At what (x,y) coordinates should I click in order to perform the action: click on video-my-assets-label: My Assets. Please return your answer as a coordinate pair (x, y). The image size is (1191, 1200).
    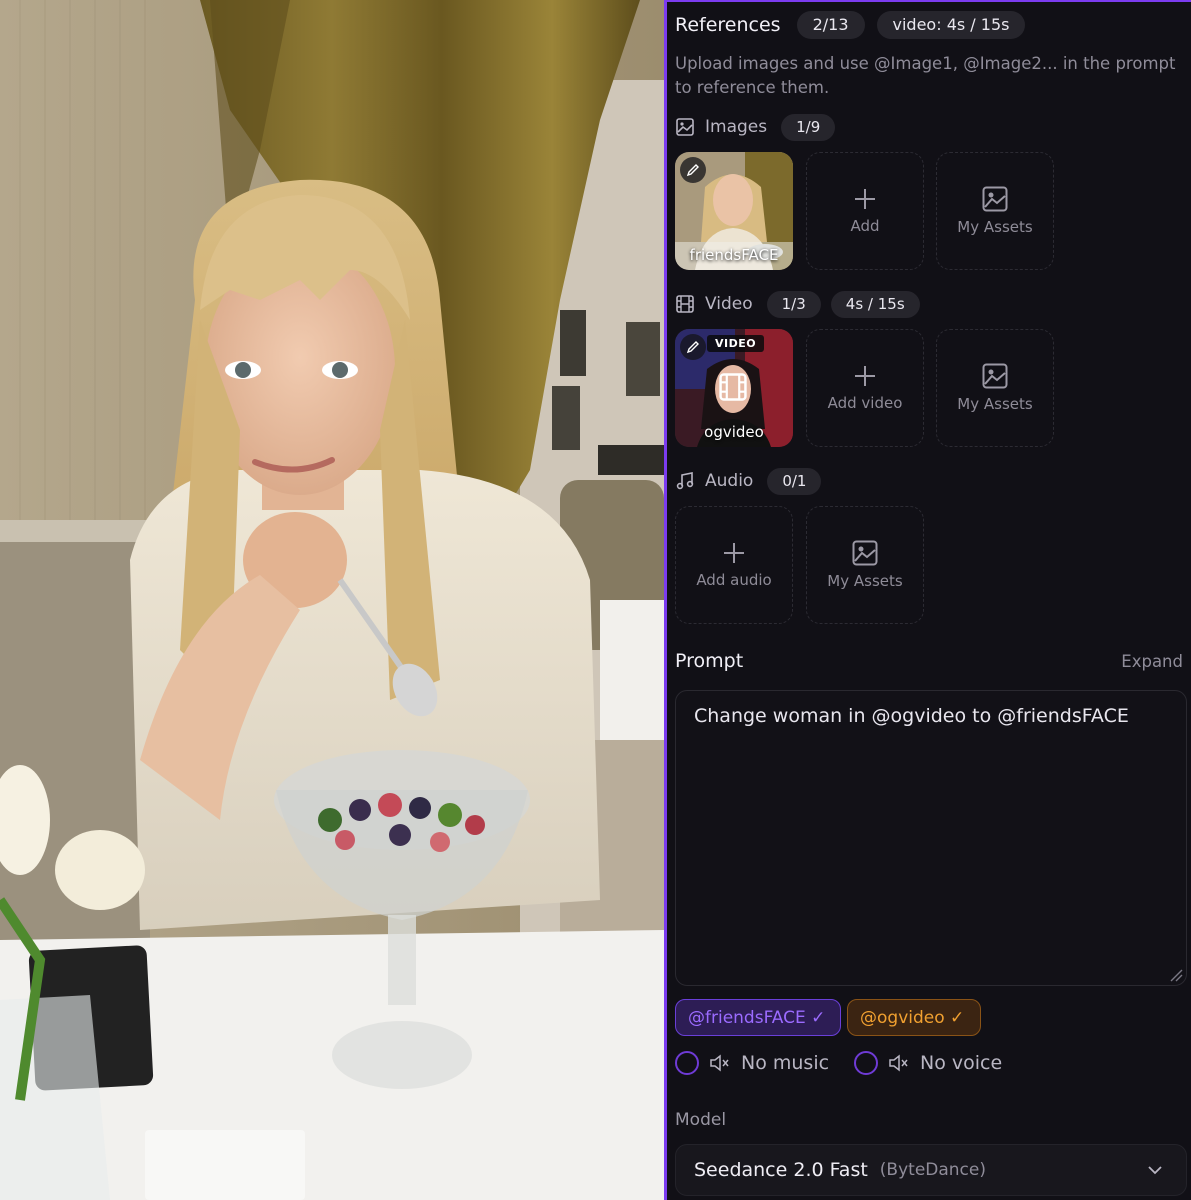
    Looking at the image, I should click on (995, 404).